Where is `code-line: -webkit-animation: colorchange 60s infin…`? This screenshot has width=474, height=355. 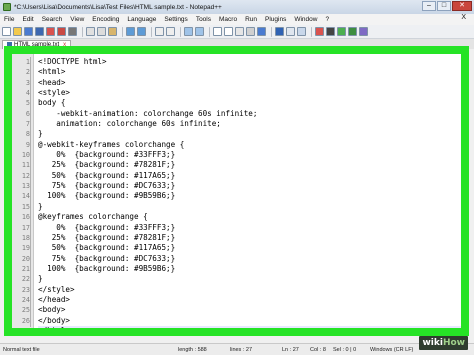
code-line: -webkit-animation: colorchange 60s infin… is located at coordinates (249, 114).